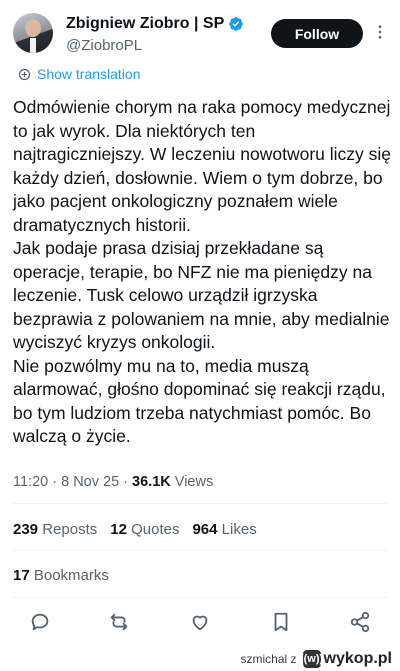 Image resolution: width=400 pixels, height=671 pixels. I want to click on tweet-header: Zbigniew Ziobro | SP @ZiobroPL Follow, so click(200, 31).